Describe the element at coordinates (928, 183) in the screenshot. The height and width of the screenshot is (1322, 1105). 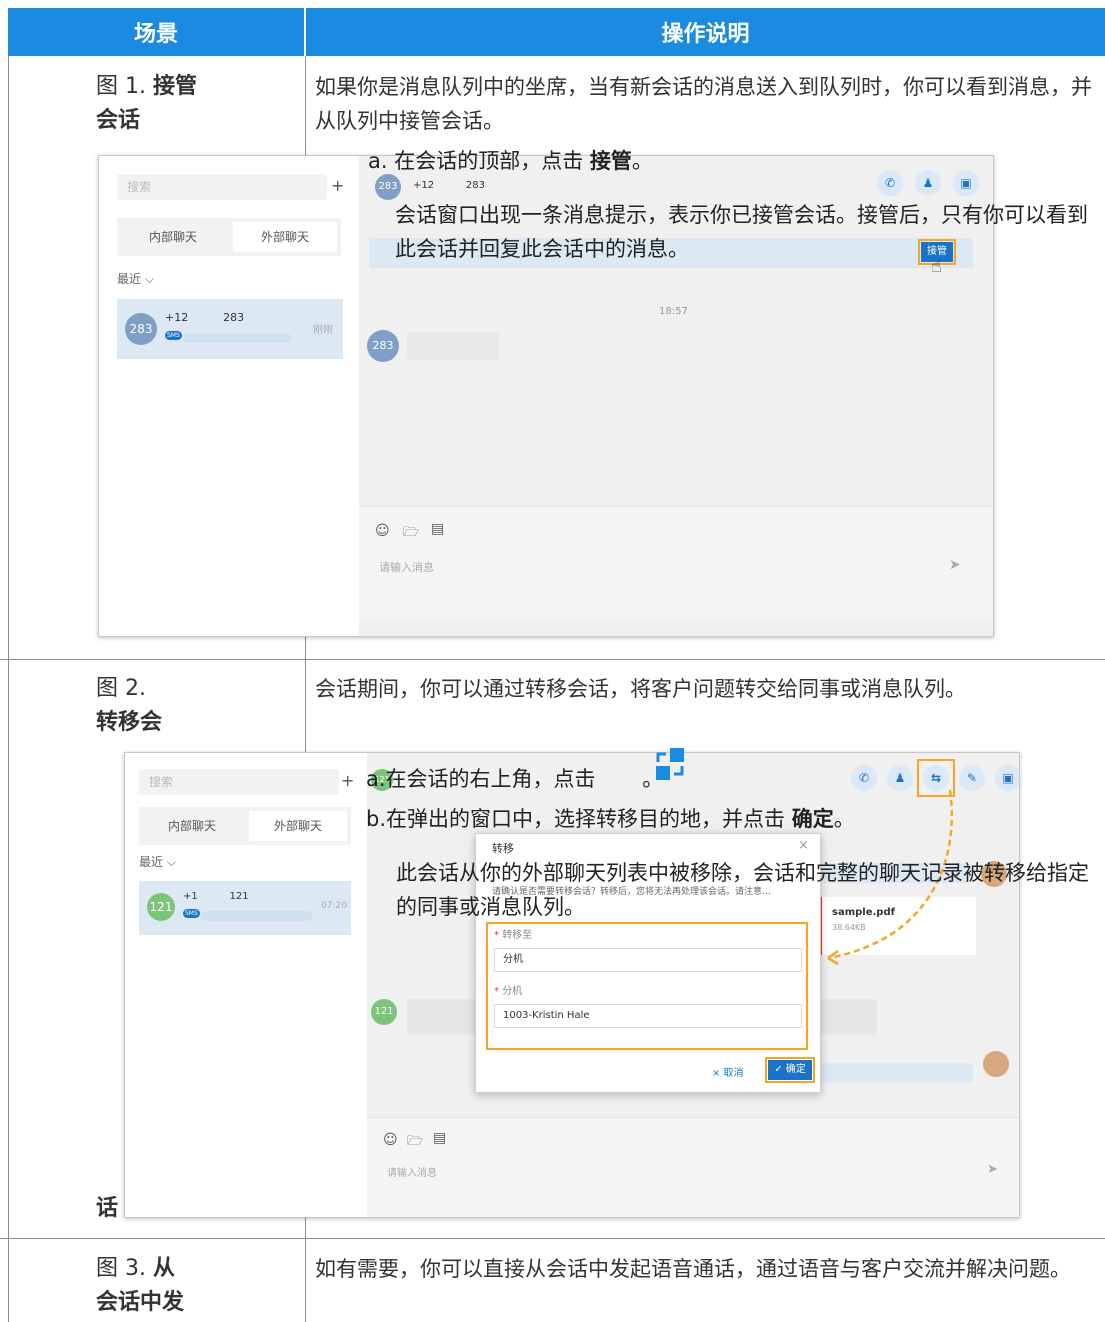
I see `add-user-icon: ♟` at that location.